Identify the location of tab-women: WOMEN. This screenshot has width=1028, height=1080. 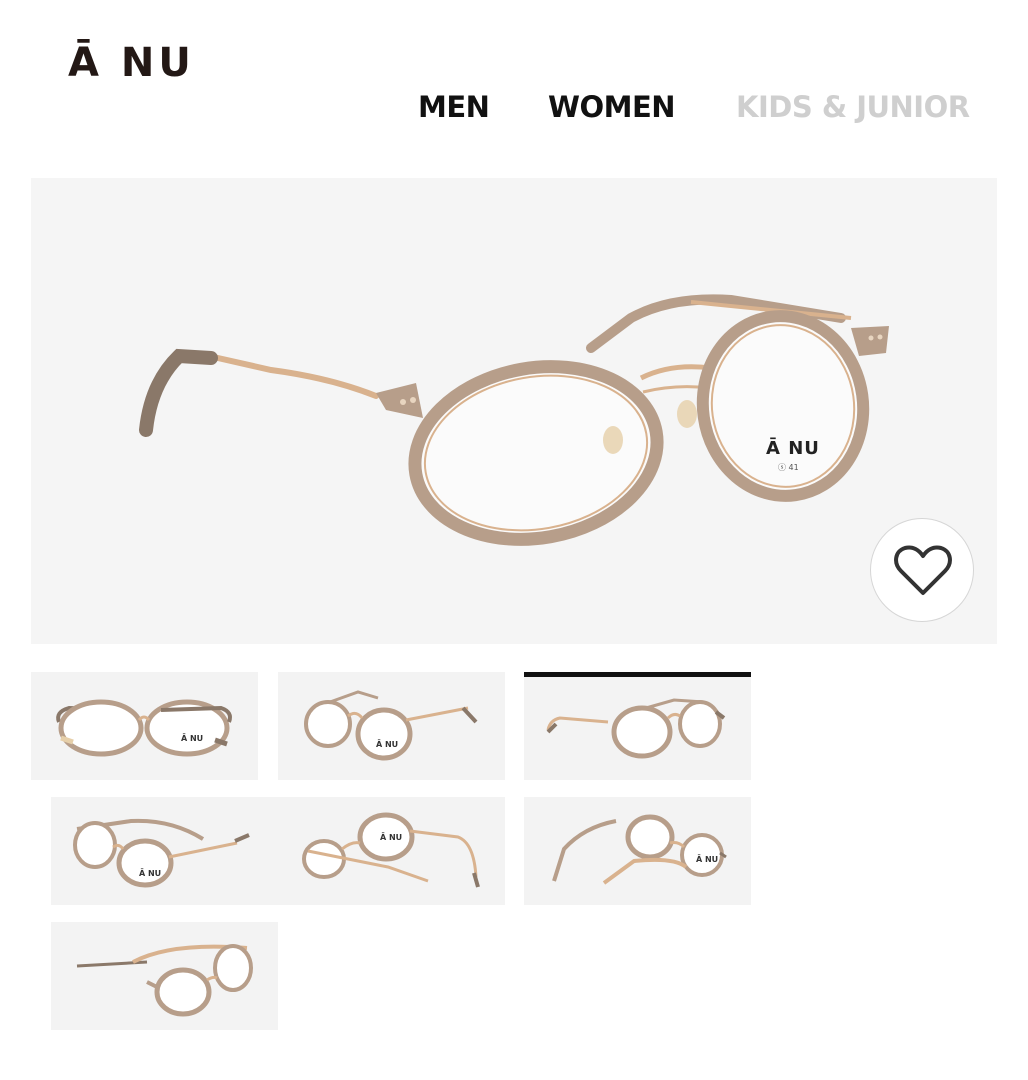
(612, 107).